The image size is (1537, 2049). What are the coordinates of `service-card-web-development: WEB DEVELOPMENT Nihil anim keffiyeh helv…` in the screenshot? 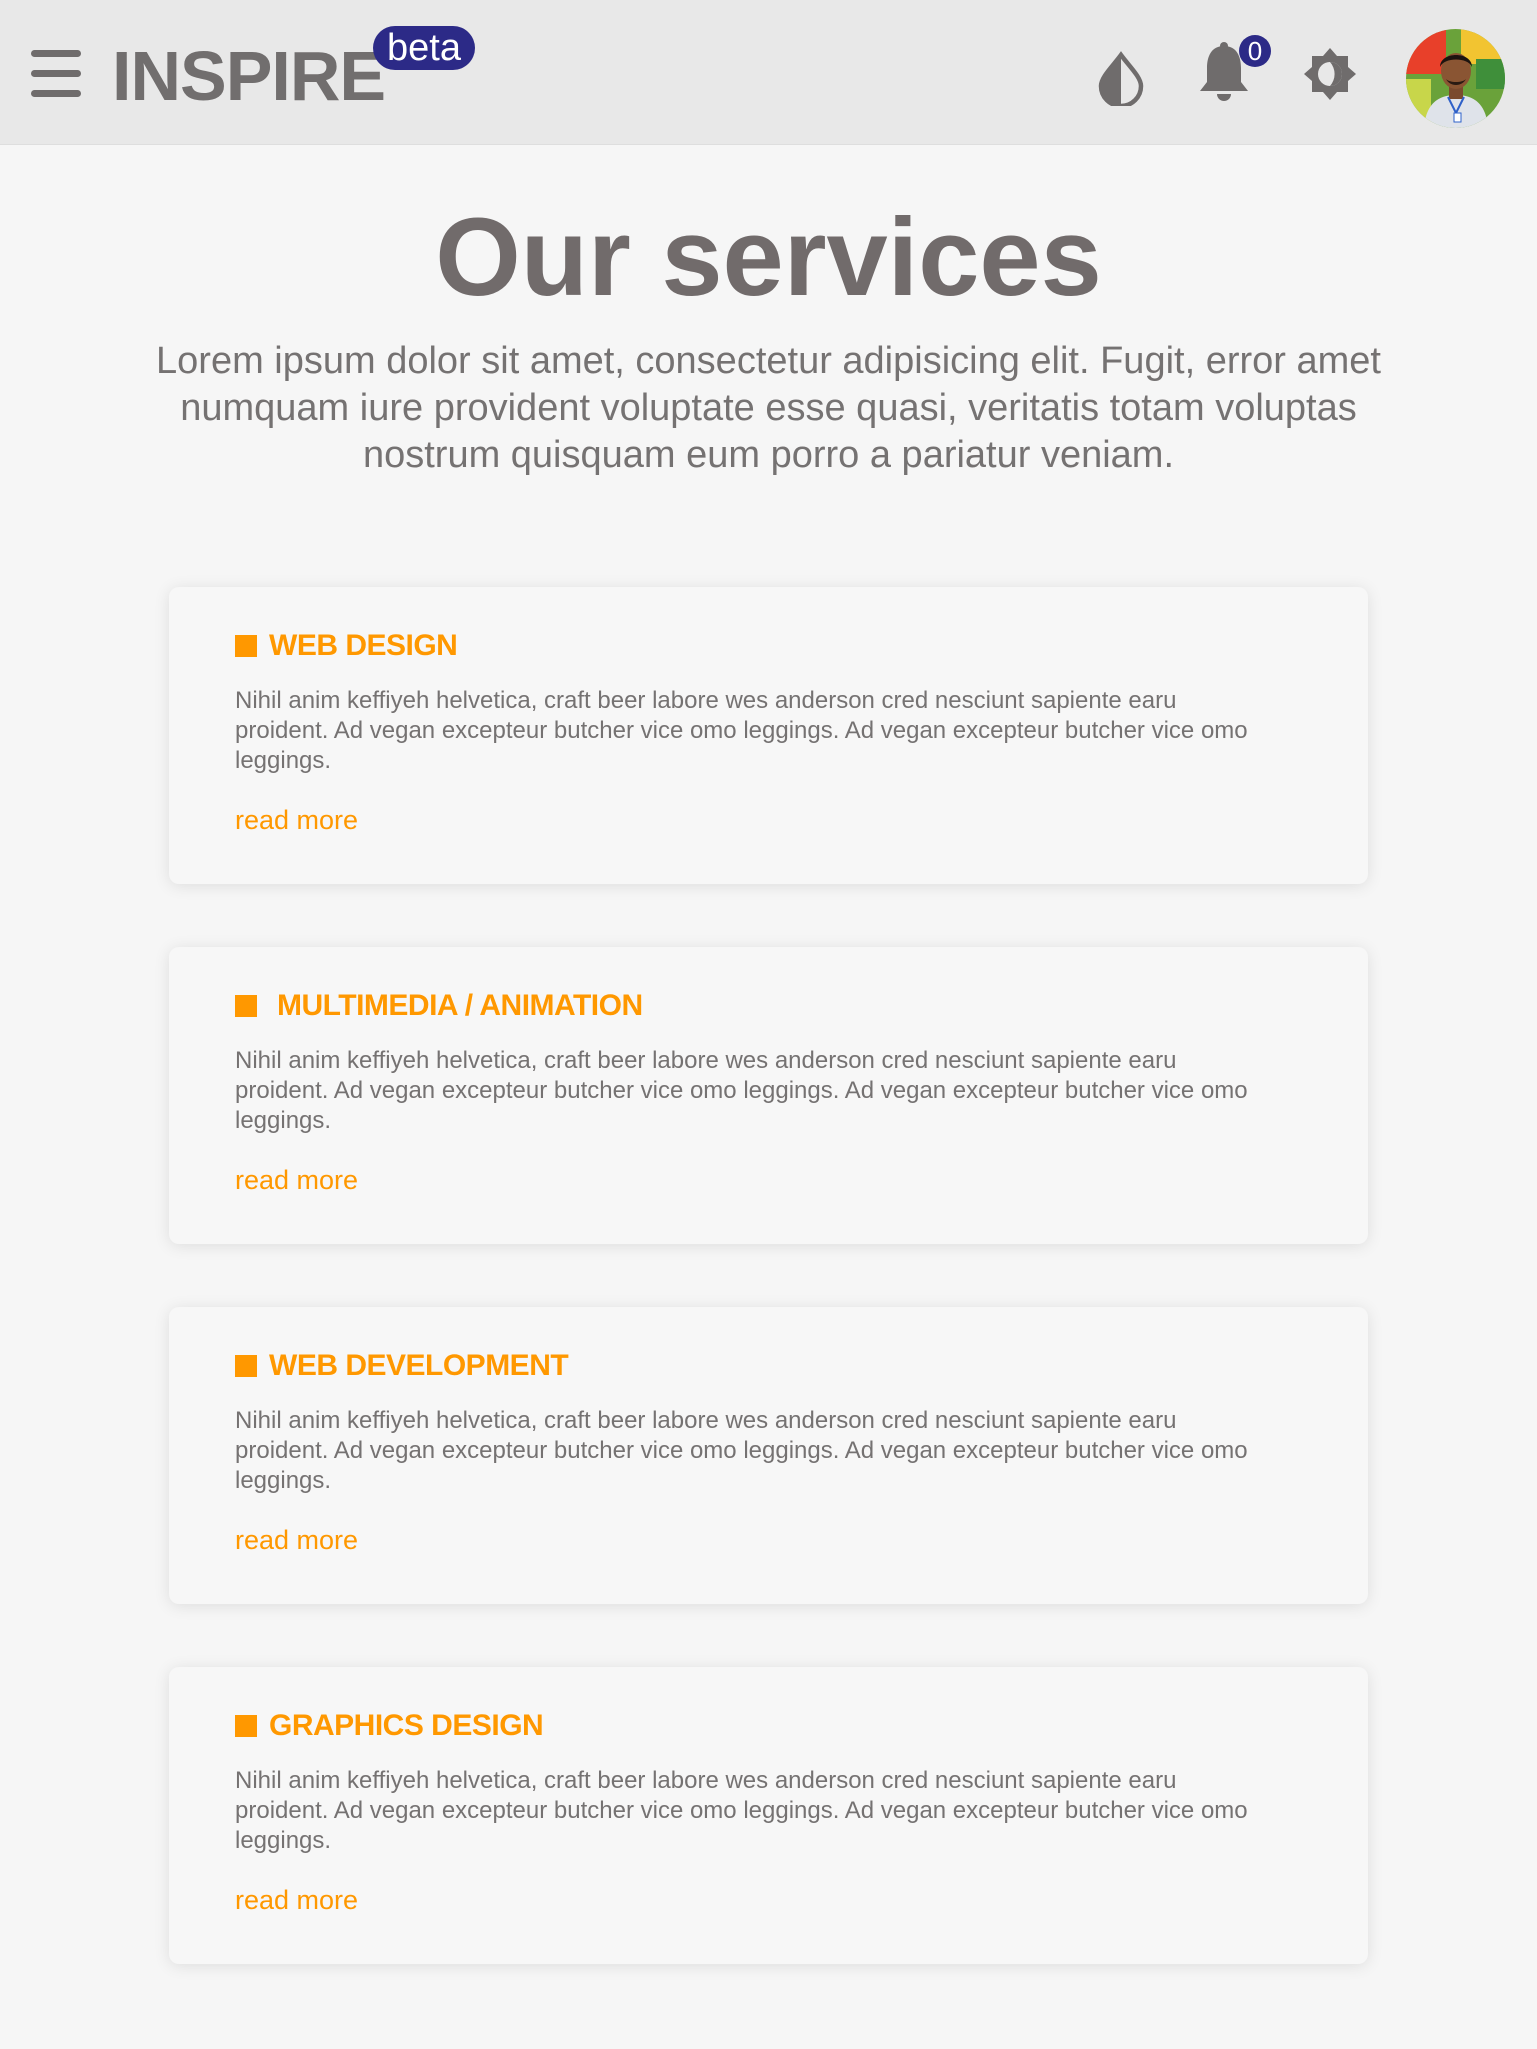 It's located at (768, 1455).